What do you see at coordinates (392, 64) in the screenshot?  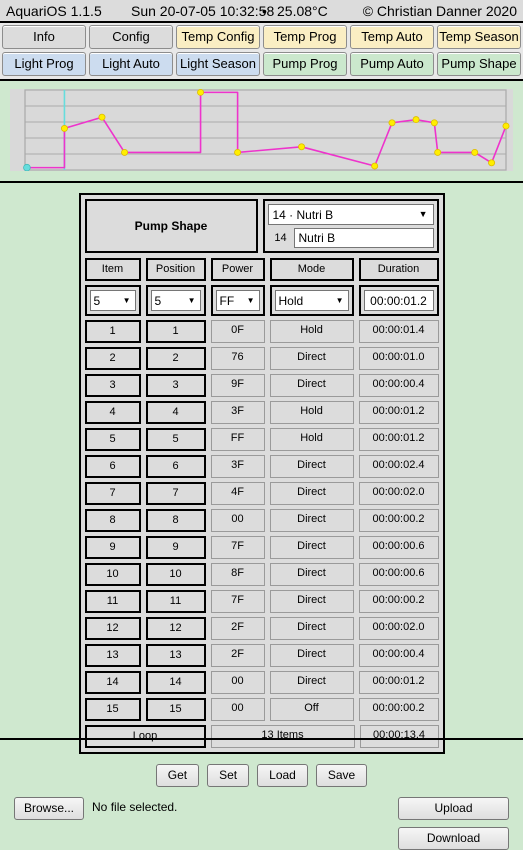 I see `tab-pump-auto: Pump Auto` at bounding box center [392, 64].